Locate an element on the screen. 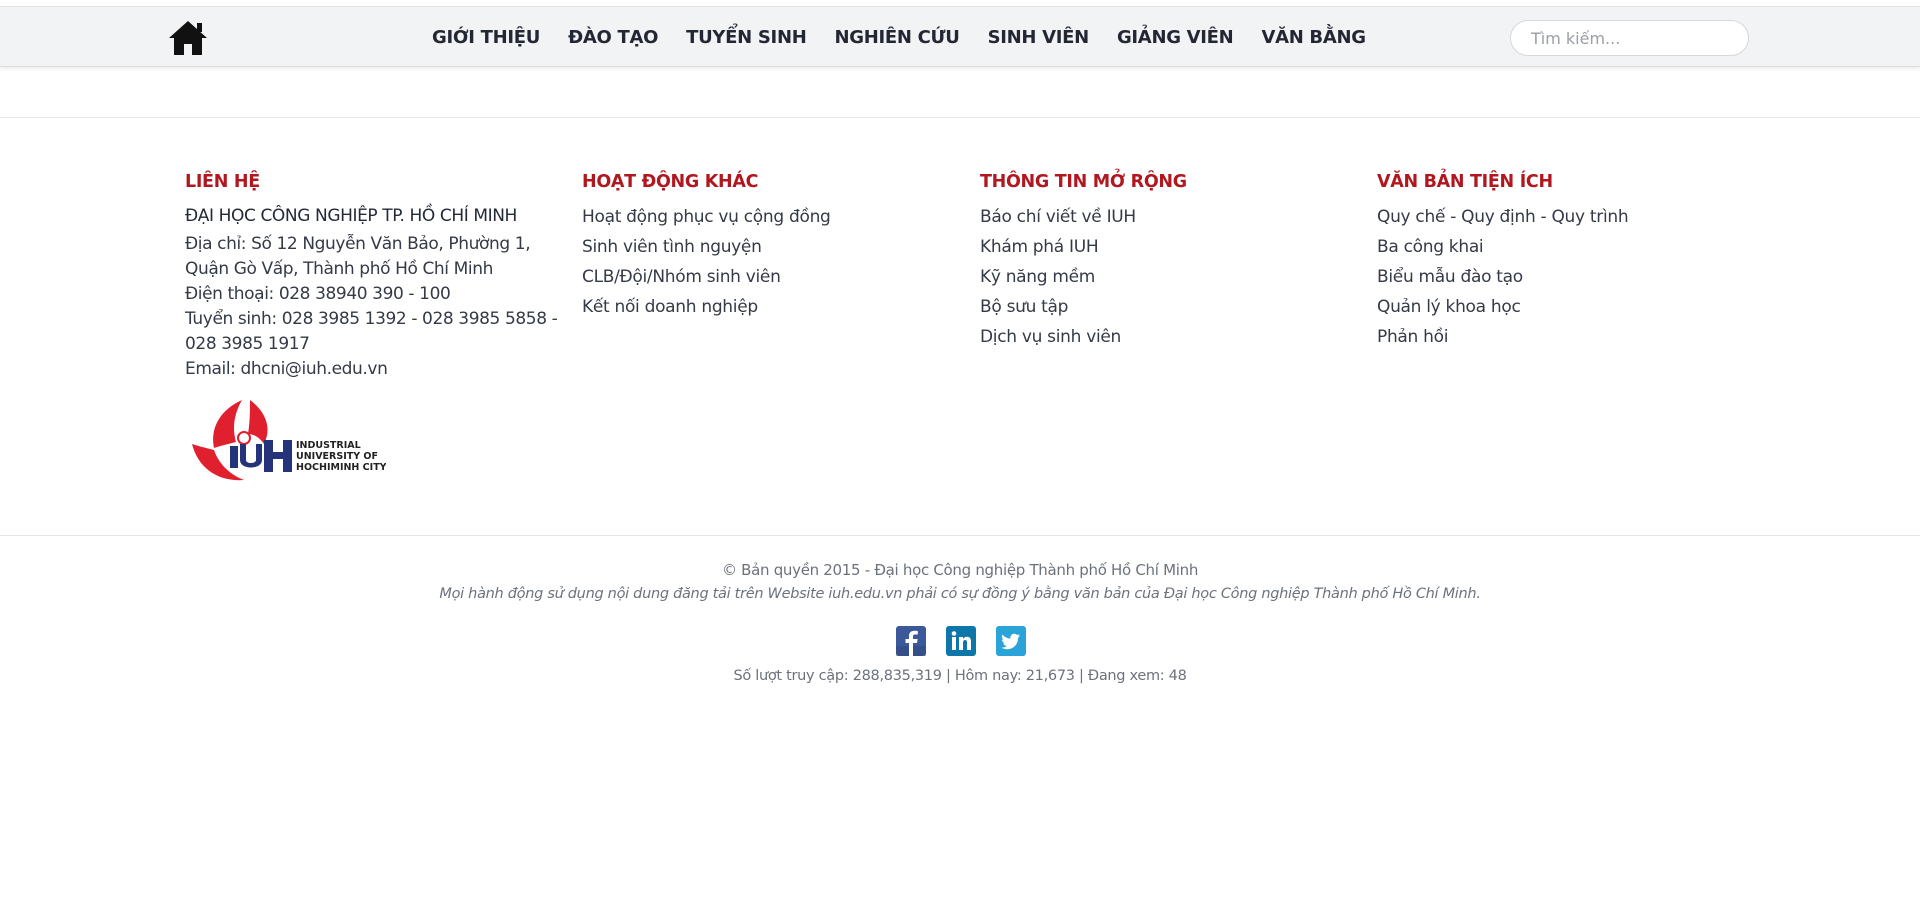 The width and height of the screenshot is (1920, 902). link-student-services: Dịch vụ sinh viên is located at coordinates (1165, 337).